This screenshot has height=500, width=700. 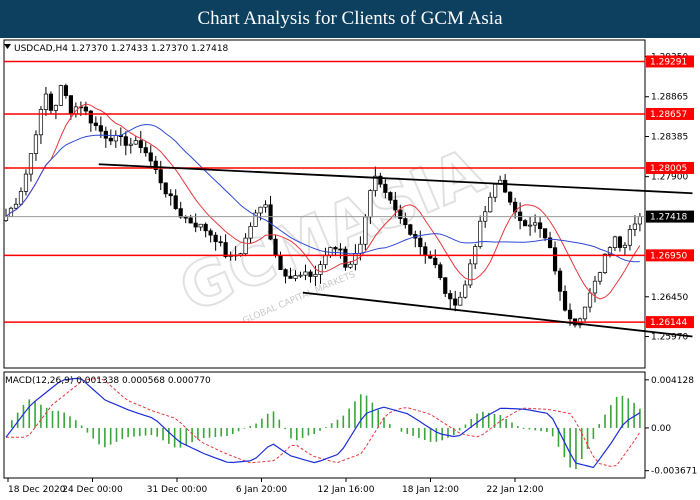 I want to click on level-price-label: 1.26144, so click(x=668, y=323).